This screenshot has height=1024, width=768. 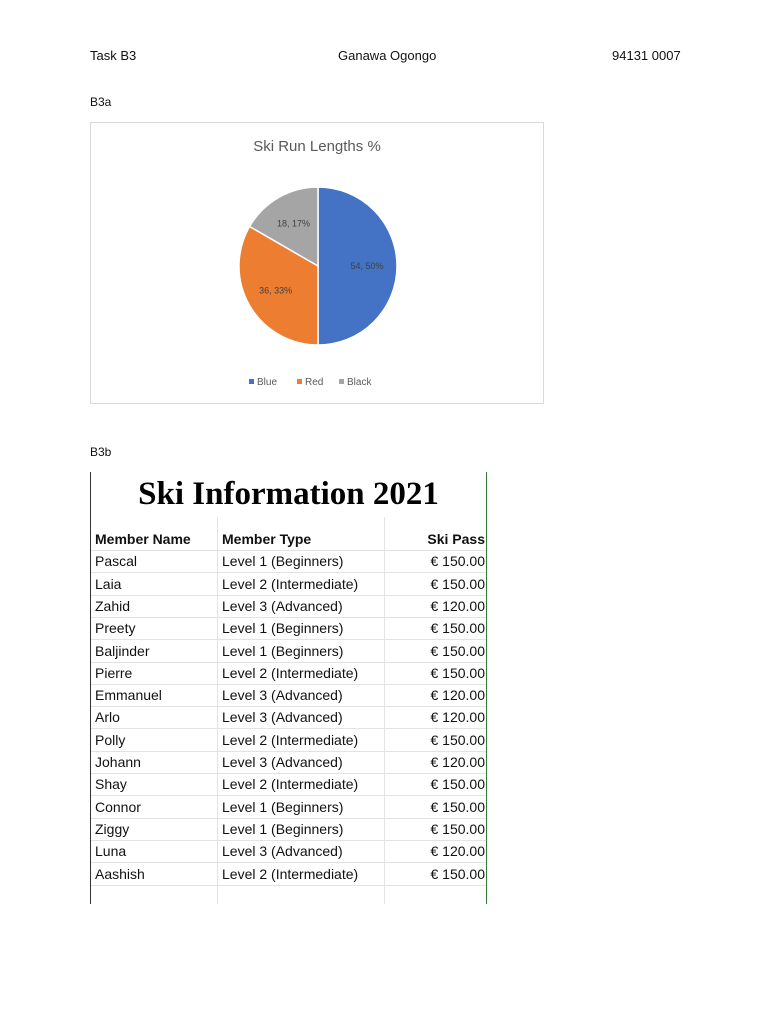 I want to click on column-header: Member Name, so click(x=143, y=539).